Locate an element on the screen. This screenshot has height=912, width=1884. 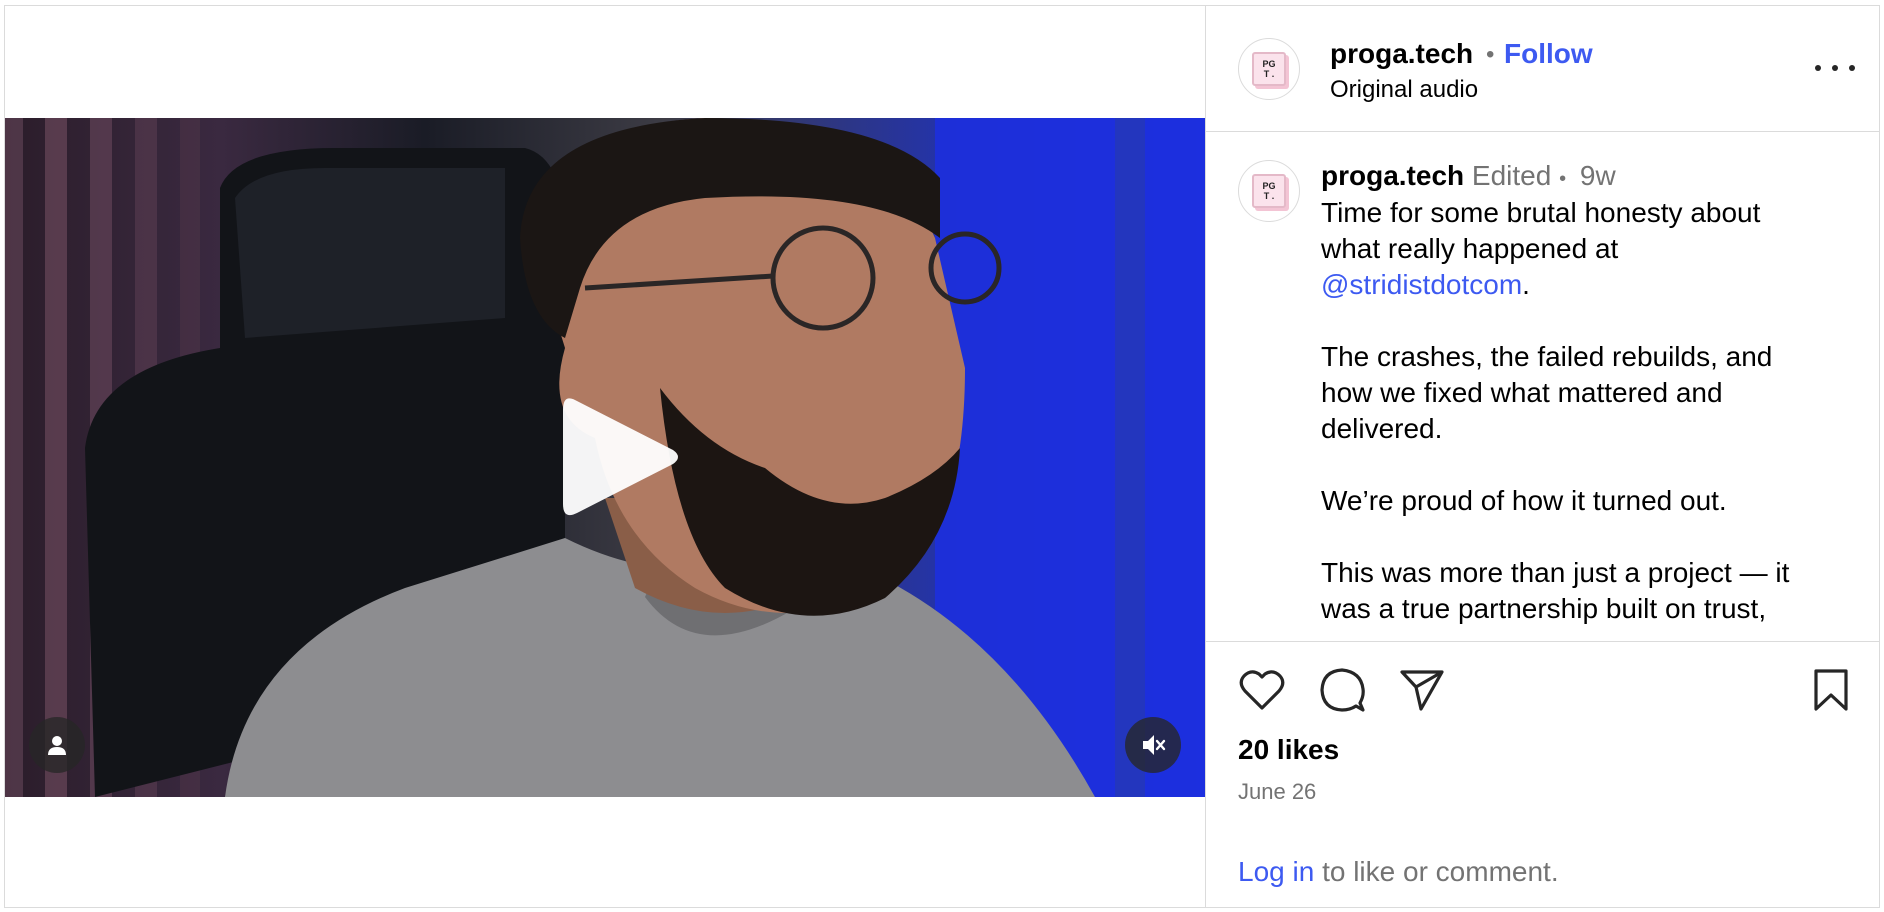
save-button is located at coordinates (1831, 690).